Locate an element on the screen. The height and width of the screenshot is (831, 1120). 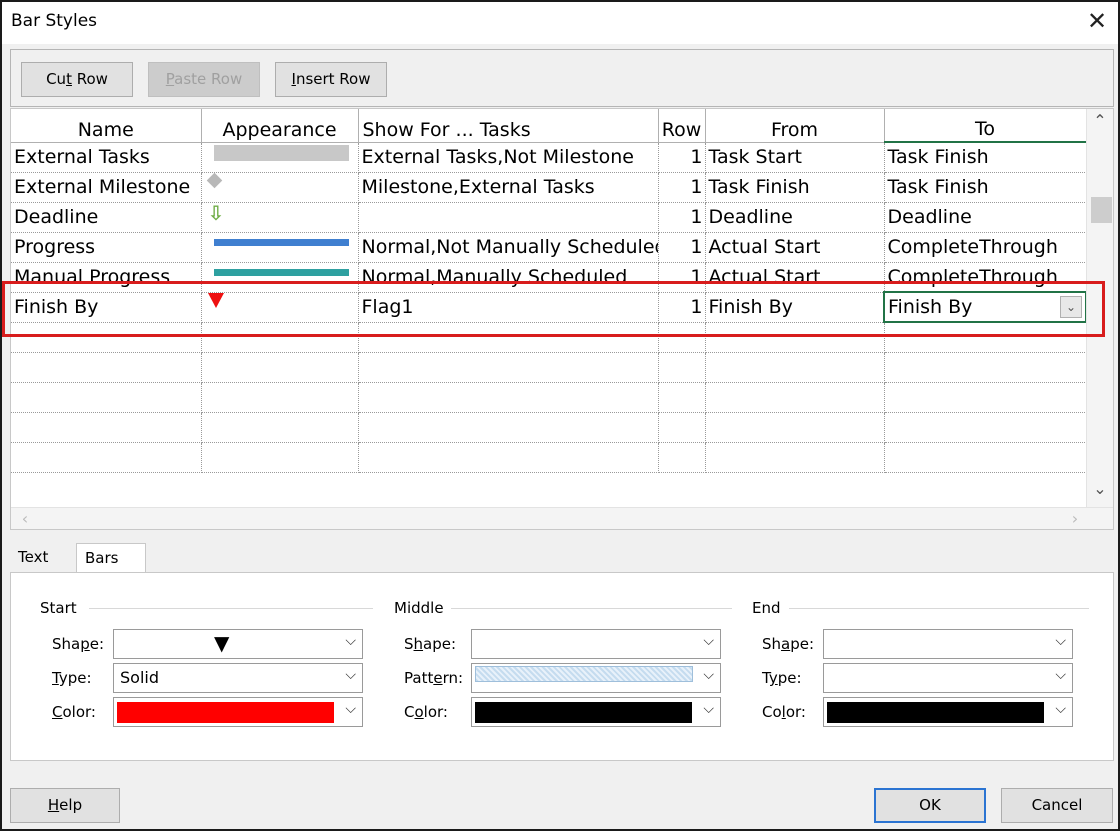
tab-text: Text is located at coordinates (33, 557).